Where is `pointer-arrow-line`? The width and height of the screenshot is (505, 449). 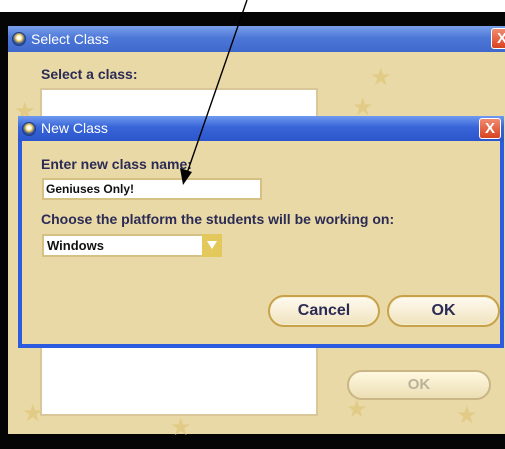 pointer-arrow-line is located at coordinates (216, 88).